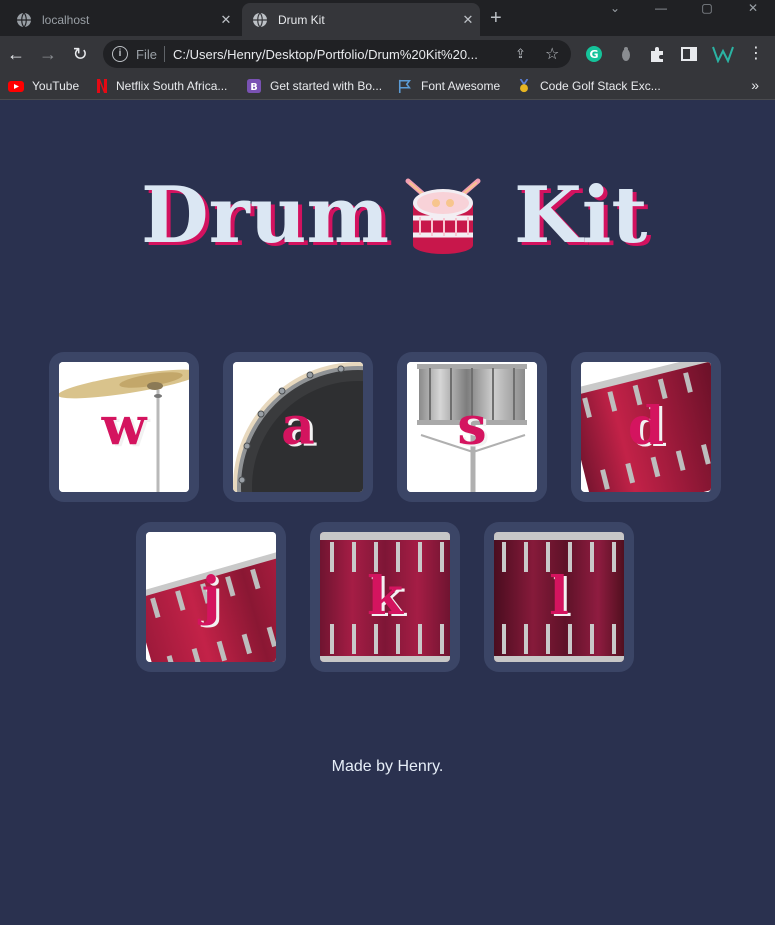 The image size is (775, 925). Describe the element at coordinates (120, 54) in the screenshot. I see `info-icon: i` at that location.